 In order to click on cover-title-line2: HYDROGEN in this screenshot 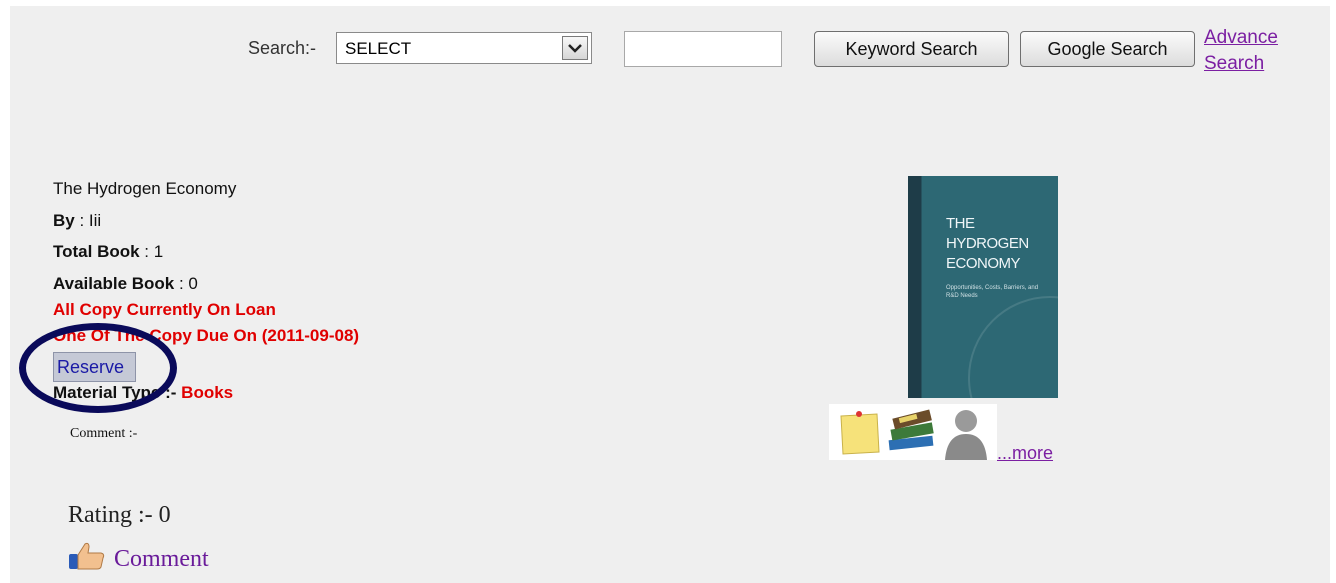, I will do `click(987, 243)`.